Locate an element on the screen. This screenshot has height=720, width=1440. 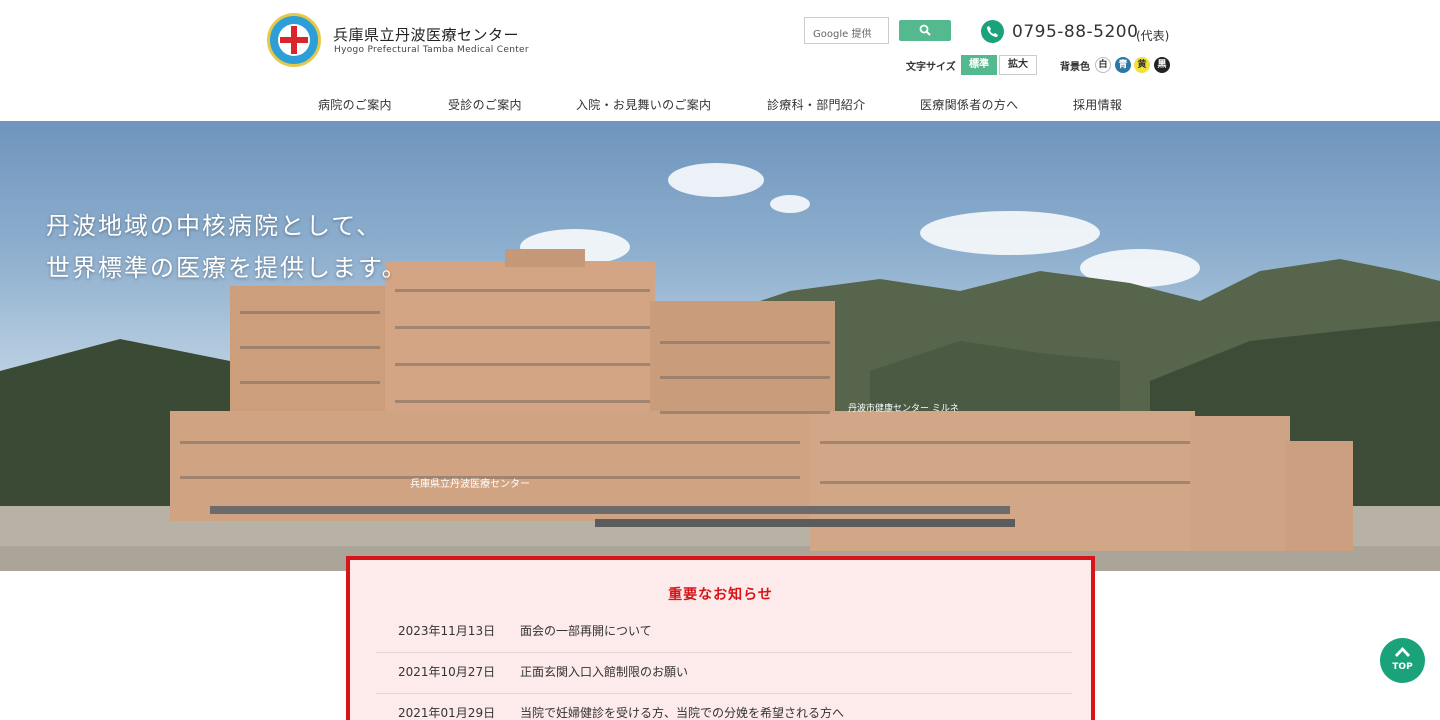
hero-line-1: 丹波地域の中核病院として、 is located at coordinates (214, 226).